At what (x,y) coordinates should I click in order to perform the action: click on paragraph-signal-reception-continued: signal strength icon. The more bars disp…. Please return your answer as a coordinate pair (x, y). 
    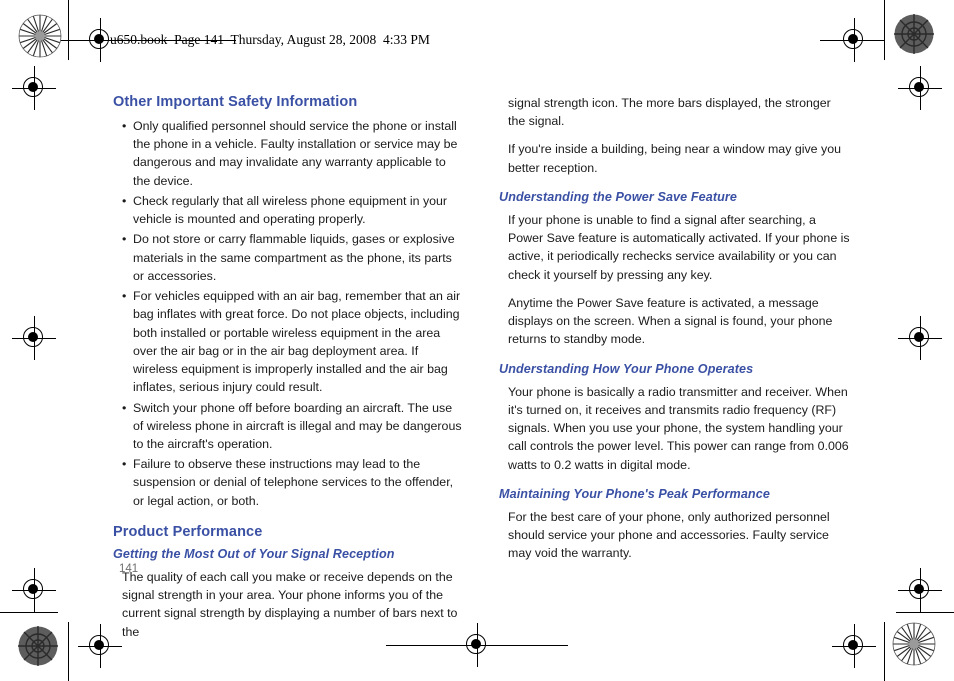
    Looking at the image, I should click on (669, 112).